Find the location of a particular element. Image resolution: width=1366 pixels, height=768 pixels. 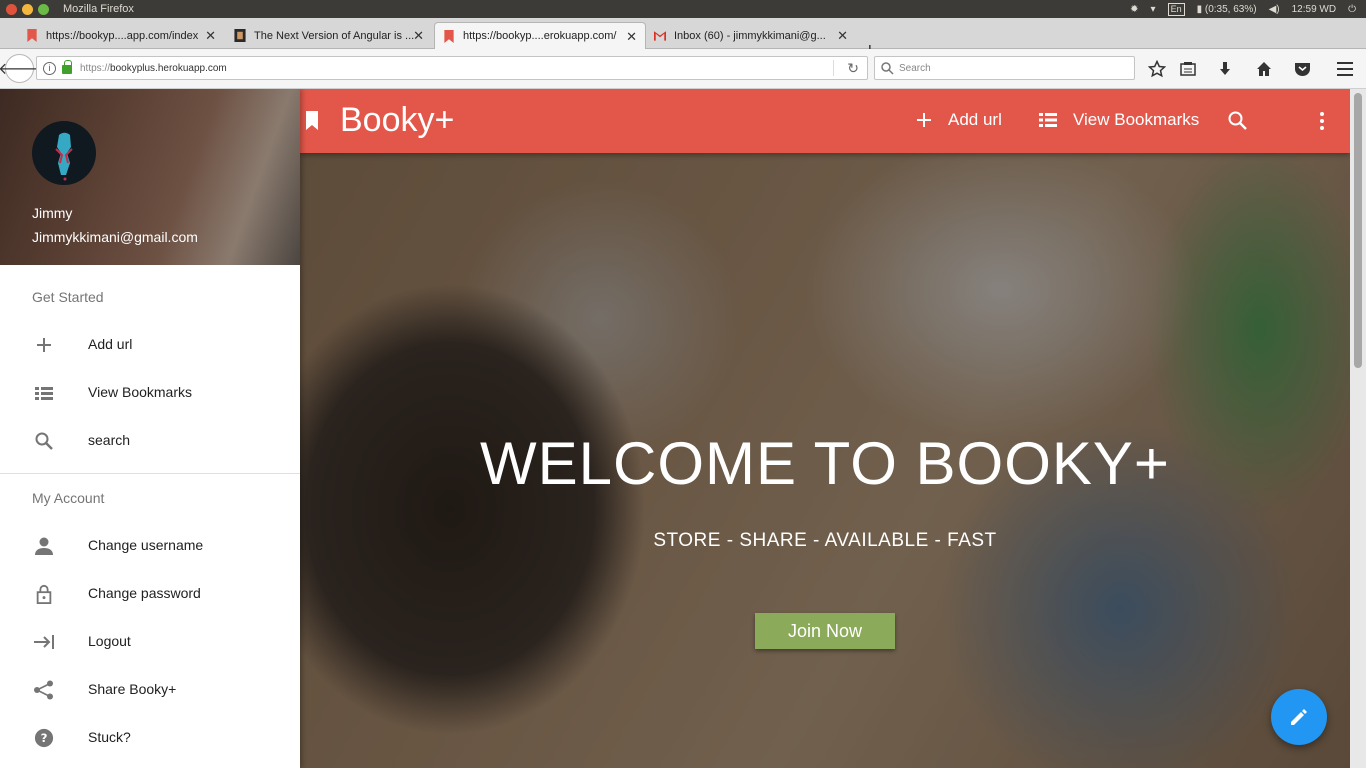

home-icon is located at coordinates (1264, 69).